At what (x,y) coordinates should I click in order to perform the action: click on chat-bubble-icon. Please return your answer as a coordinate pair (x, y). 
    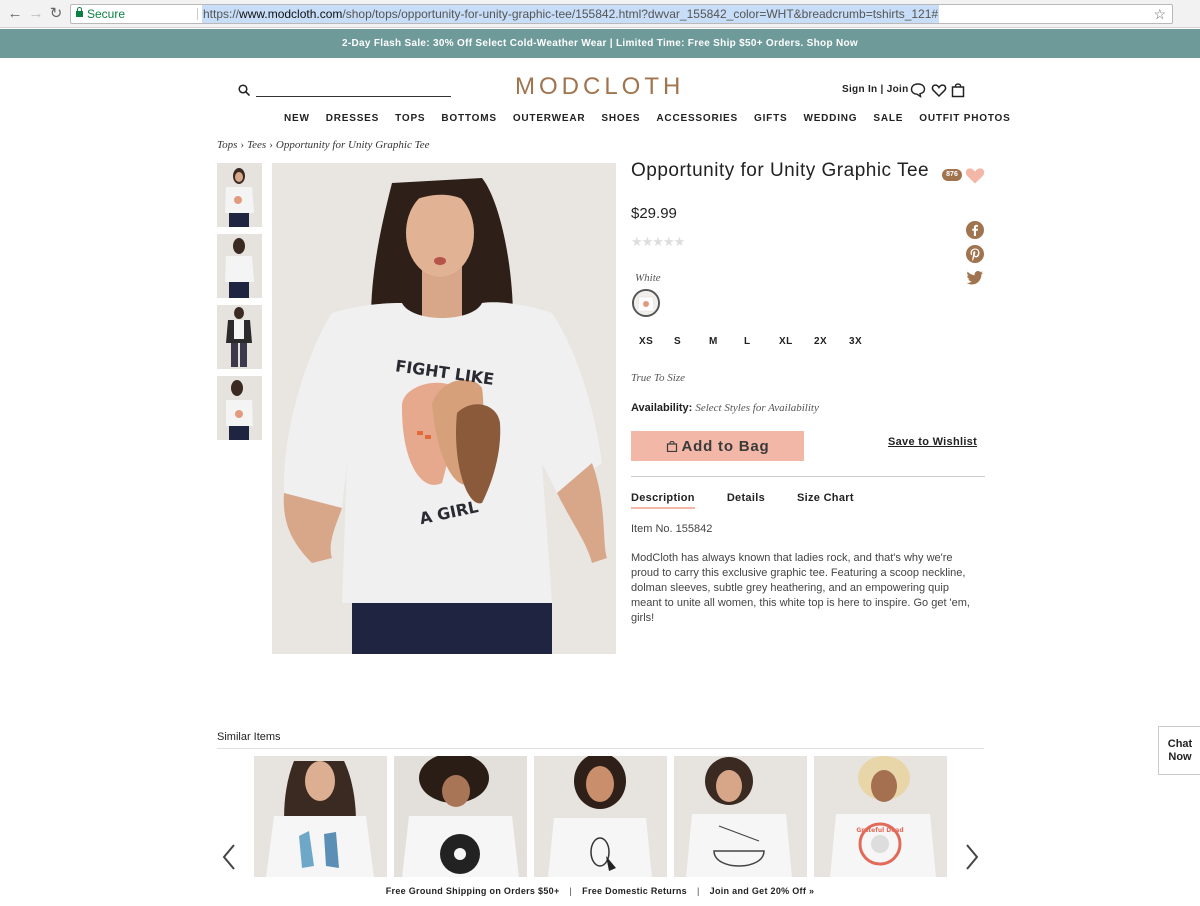
    Looking at the image, I should click on (918, 90).